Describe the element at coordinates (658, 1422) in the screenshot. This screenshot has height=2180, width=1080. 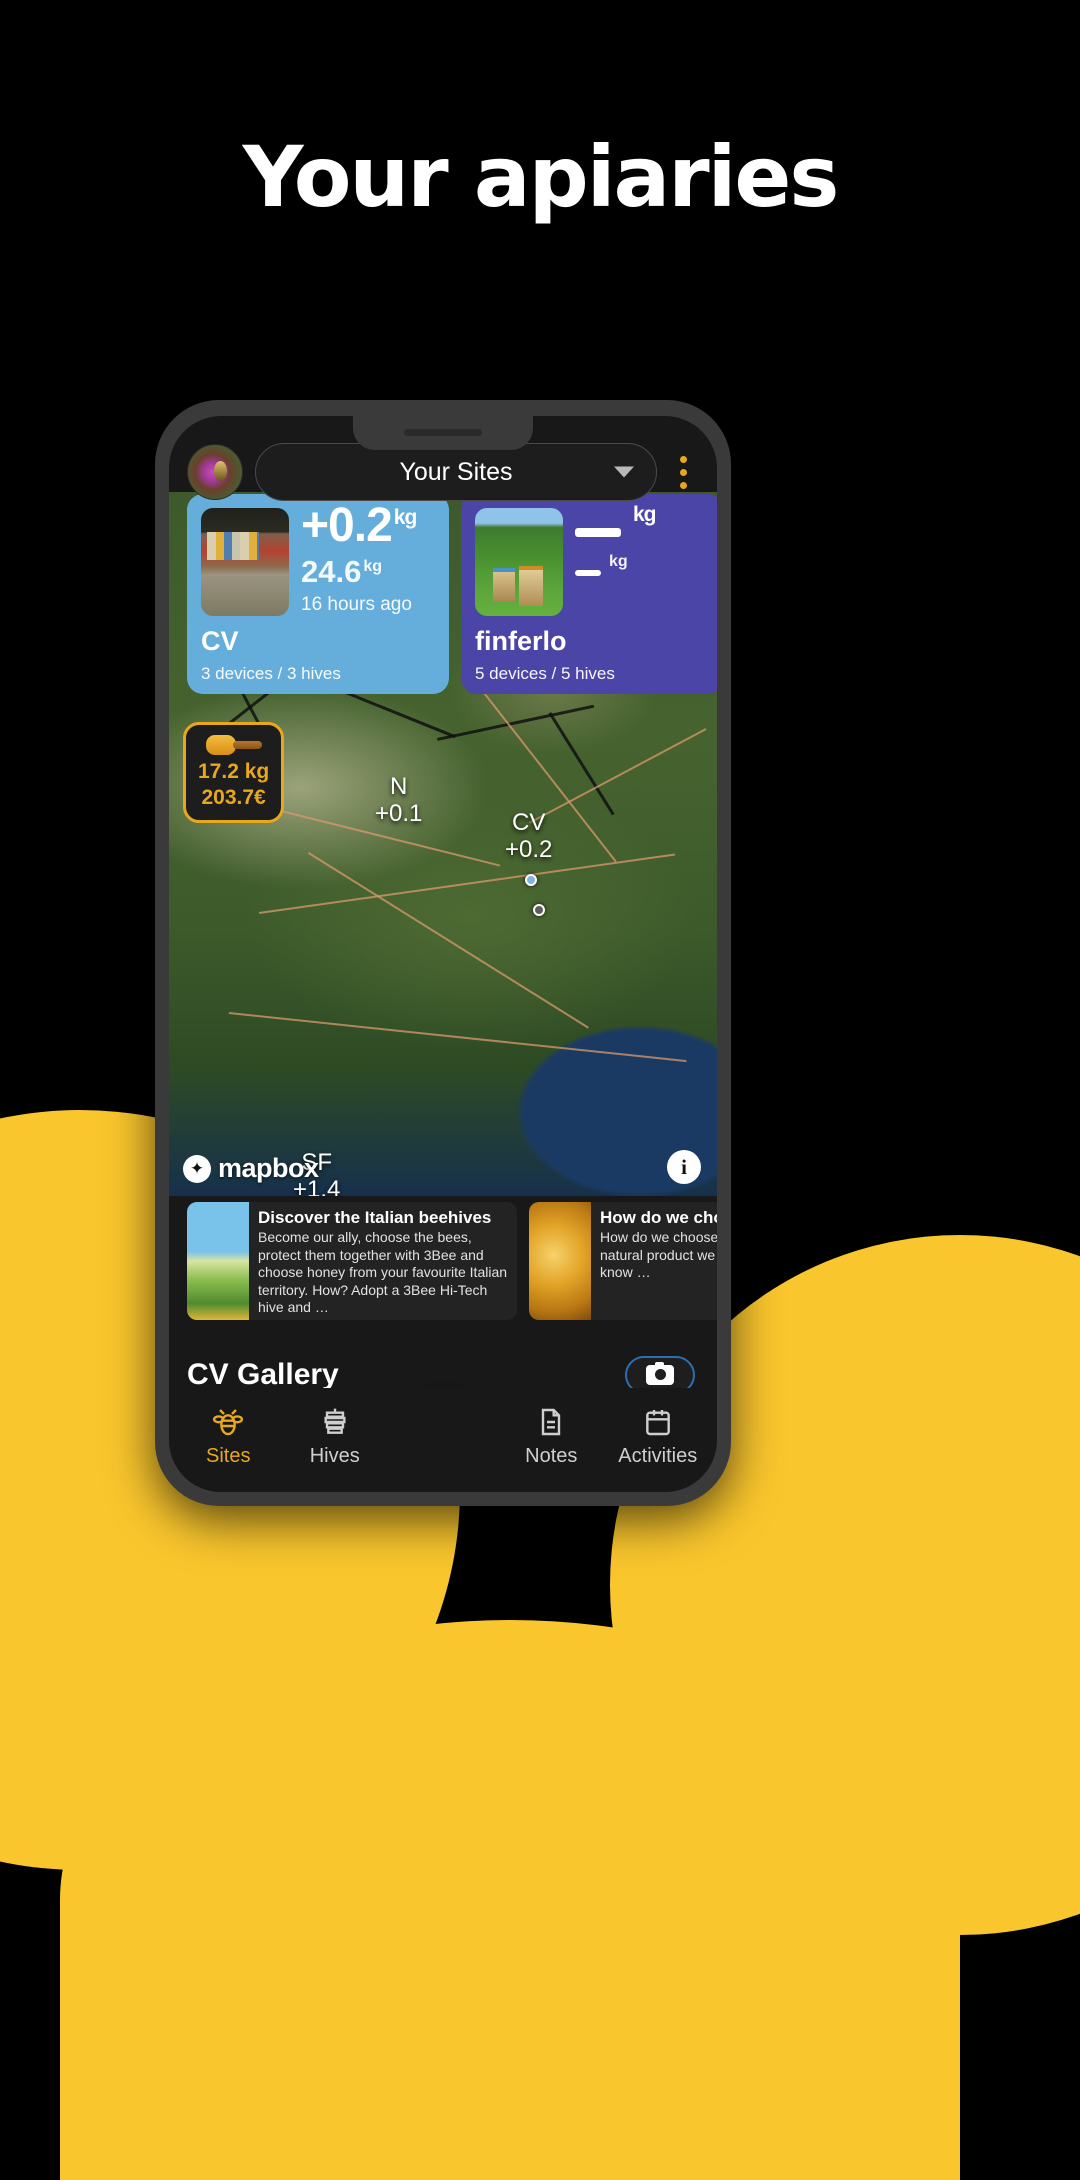
I see `calendar-icon` at that location.